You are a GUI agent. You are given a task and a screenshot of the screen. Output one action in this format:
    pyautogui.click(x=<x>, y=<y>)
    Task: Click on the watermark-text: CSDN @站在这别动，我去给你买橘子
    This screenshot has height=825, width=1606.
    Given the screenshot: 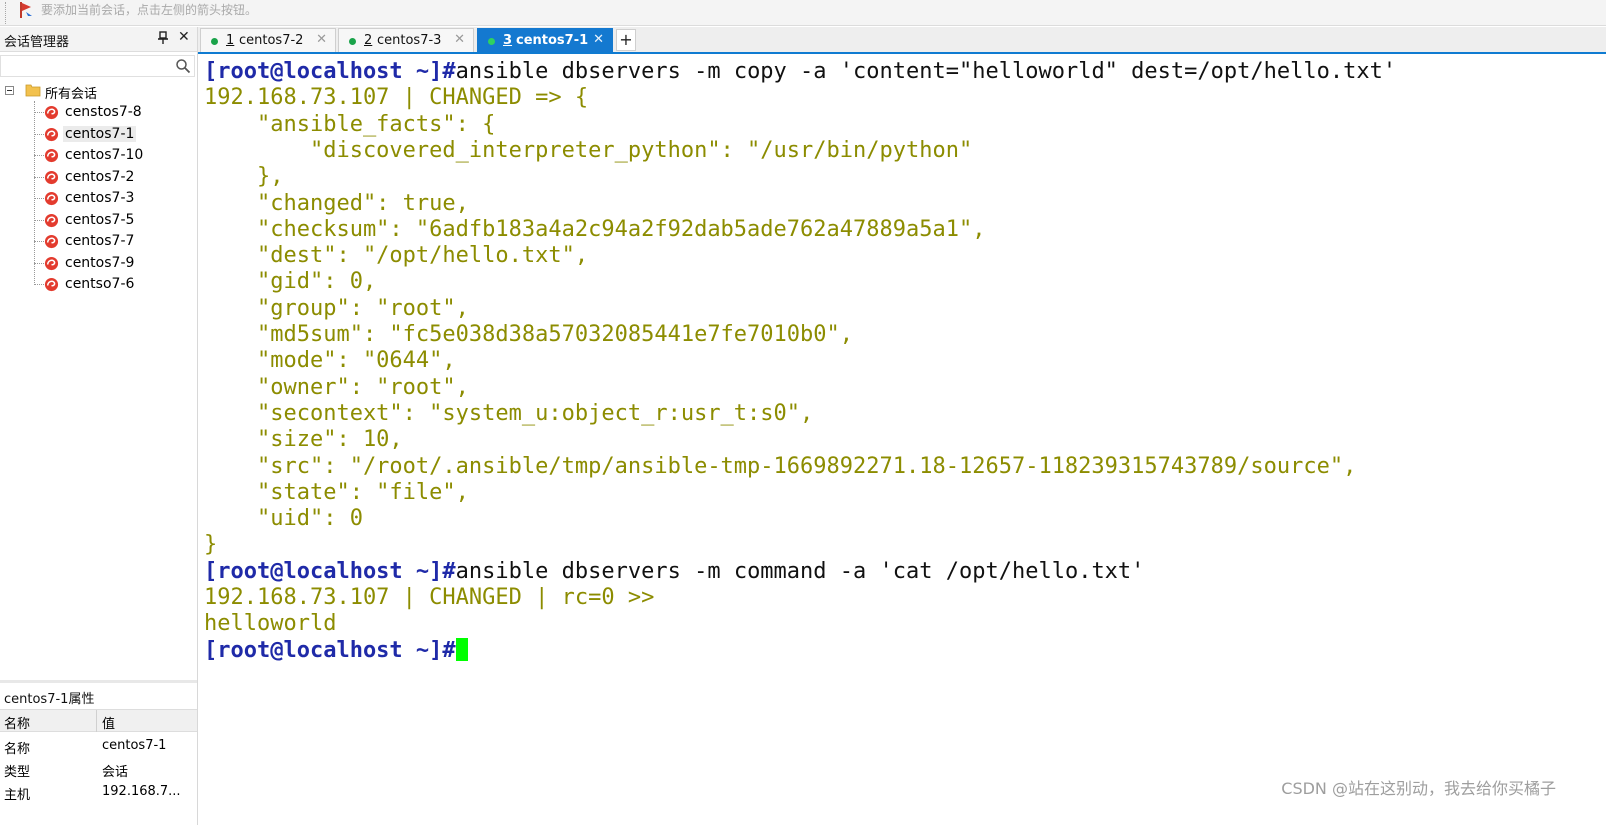 What is the action you would take?
    pyautogui.click(x=1418, y=788)
    